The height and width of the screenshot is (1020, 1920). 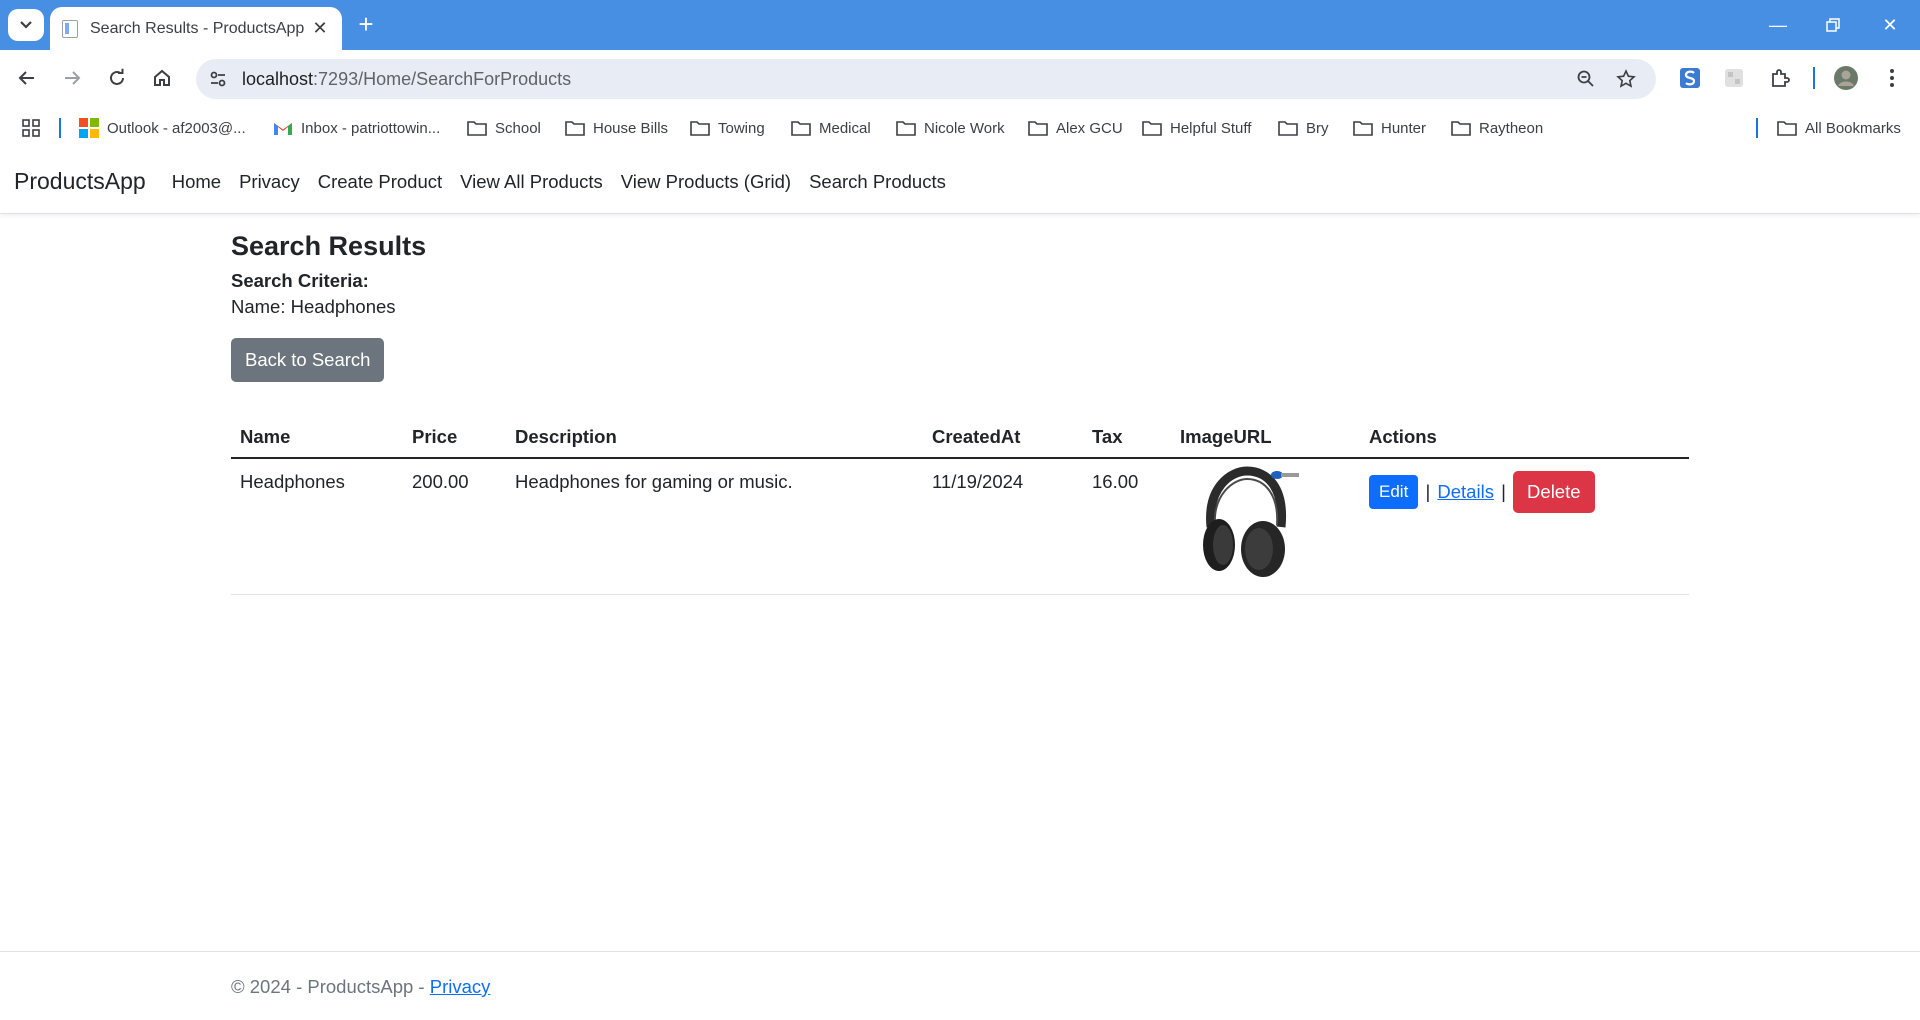 What do you see at coordinates (1265, 436) in the screenshot?
I see `column-header-imageurl: ImageURL` at bounding box center [1265, 436].